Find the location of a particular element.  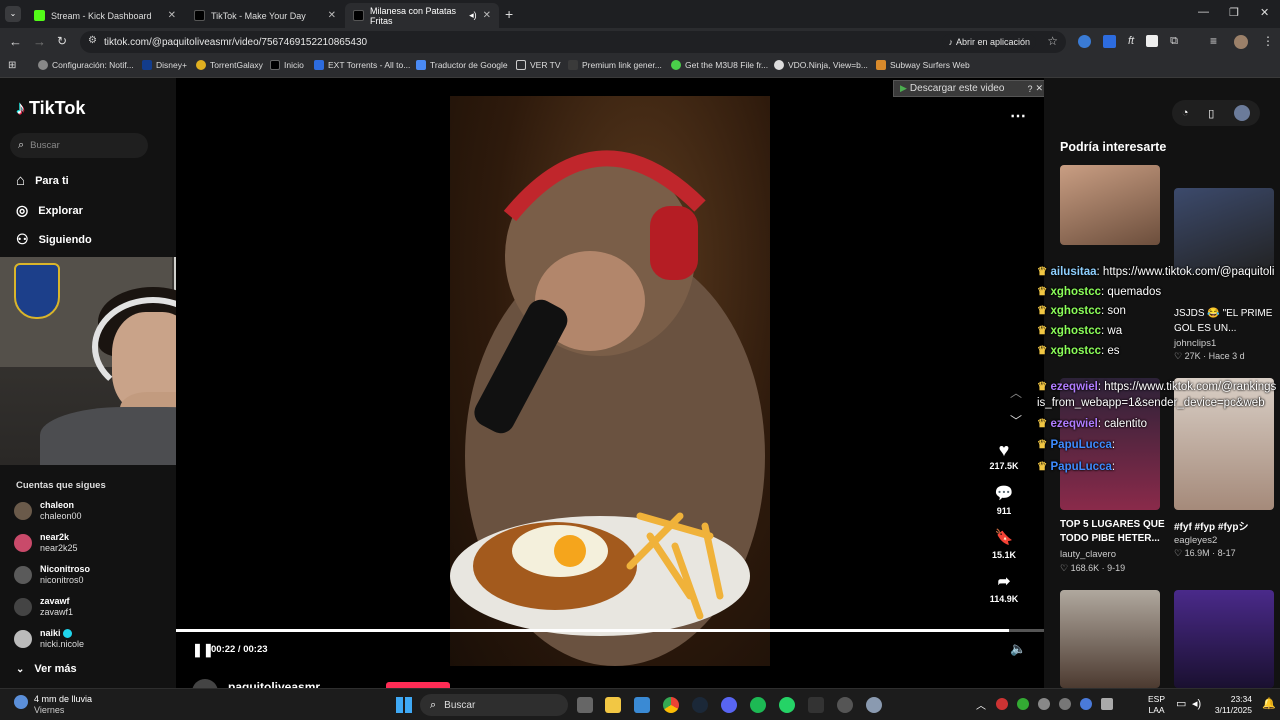

microphone-icon is located at coordinates (1107, 704).